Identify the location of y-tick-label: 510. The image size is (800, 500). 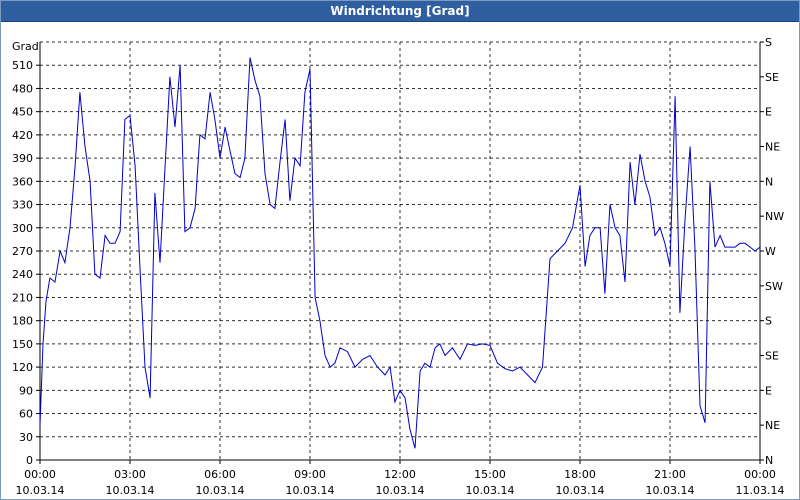
(22, 65).